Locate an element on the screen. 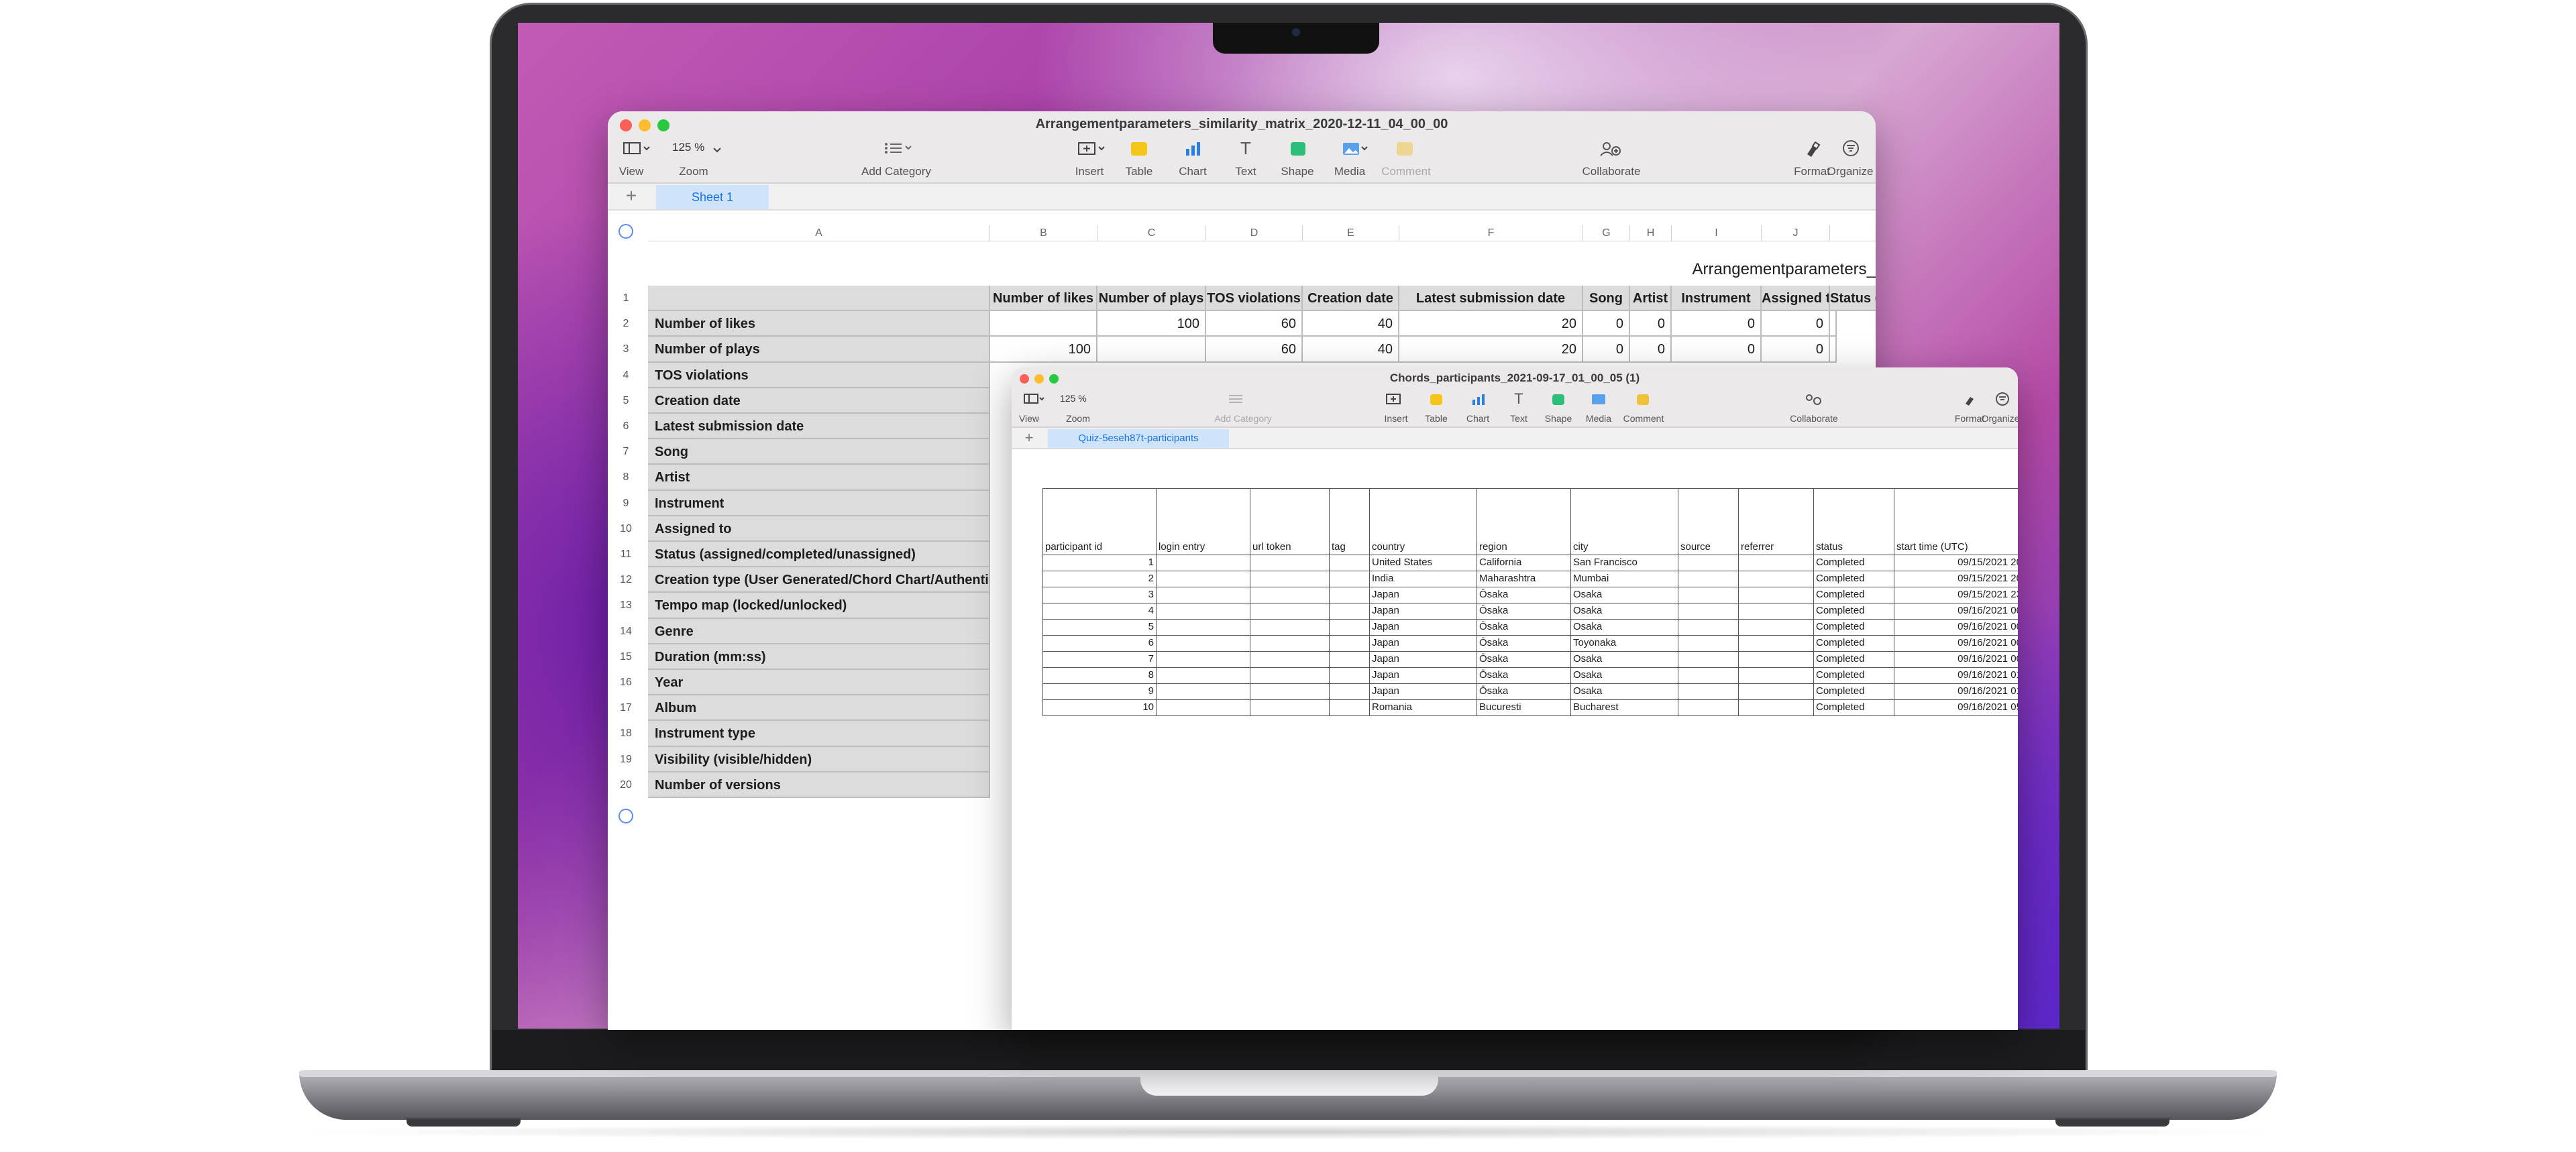 Image resolution: width=2576 pixels, height=1152 pixels. zoom-select: 125 % is located at coordinates (1080, 398).